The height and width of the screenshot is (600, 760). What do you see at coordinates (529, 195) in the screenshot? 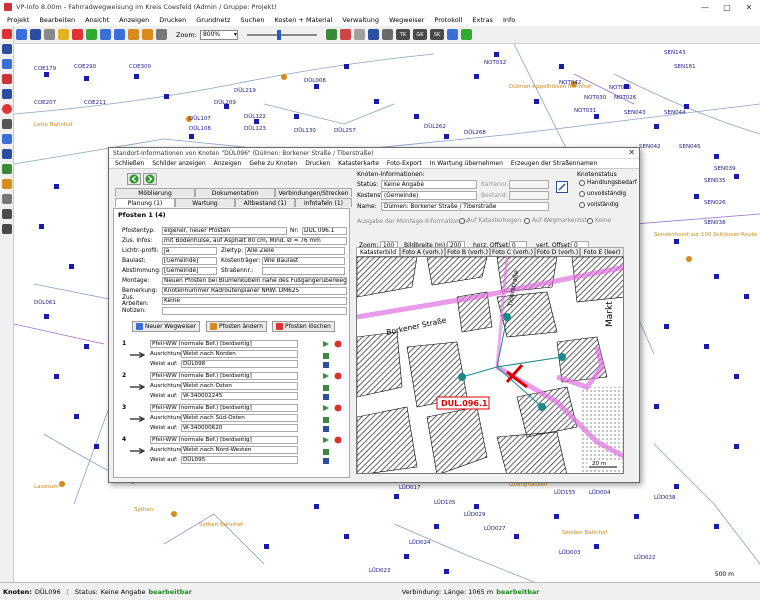
I see `bestand-field` at bounding box center [529, 195].